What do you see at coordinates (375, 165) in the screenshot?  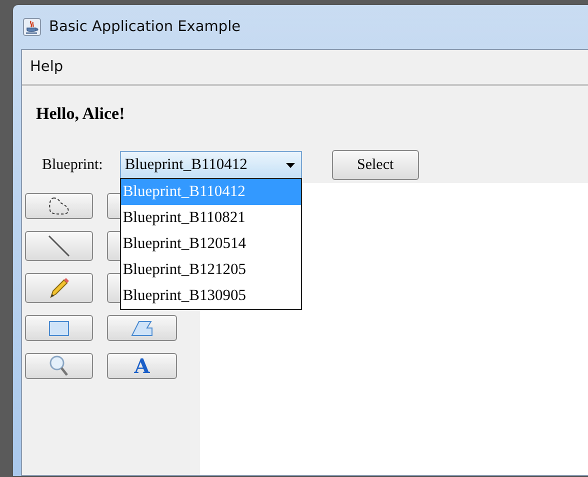 I see `select-button: Select` at bounding box center [375, 165].